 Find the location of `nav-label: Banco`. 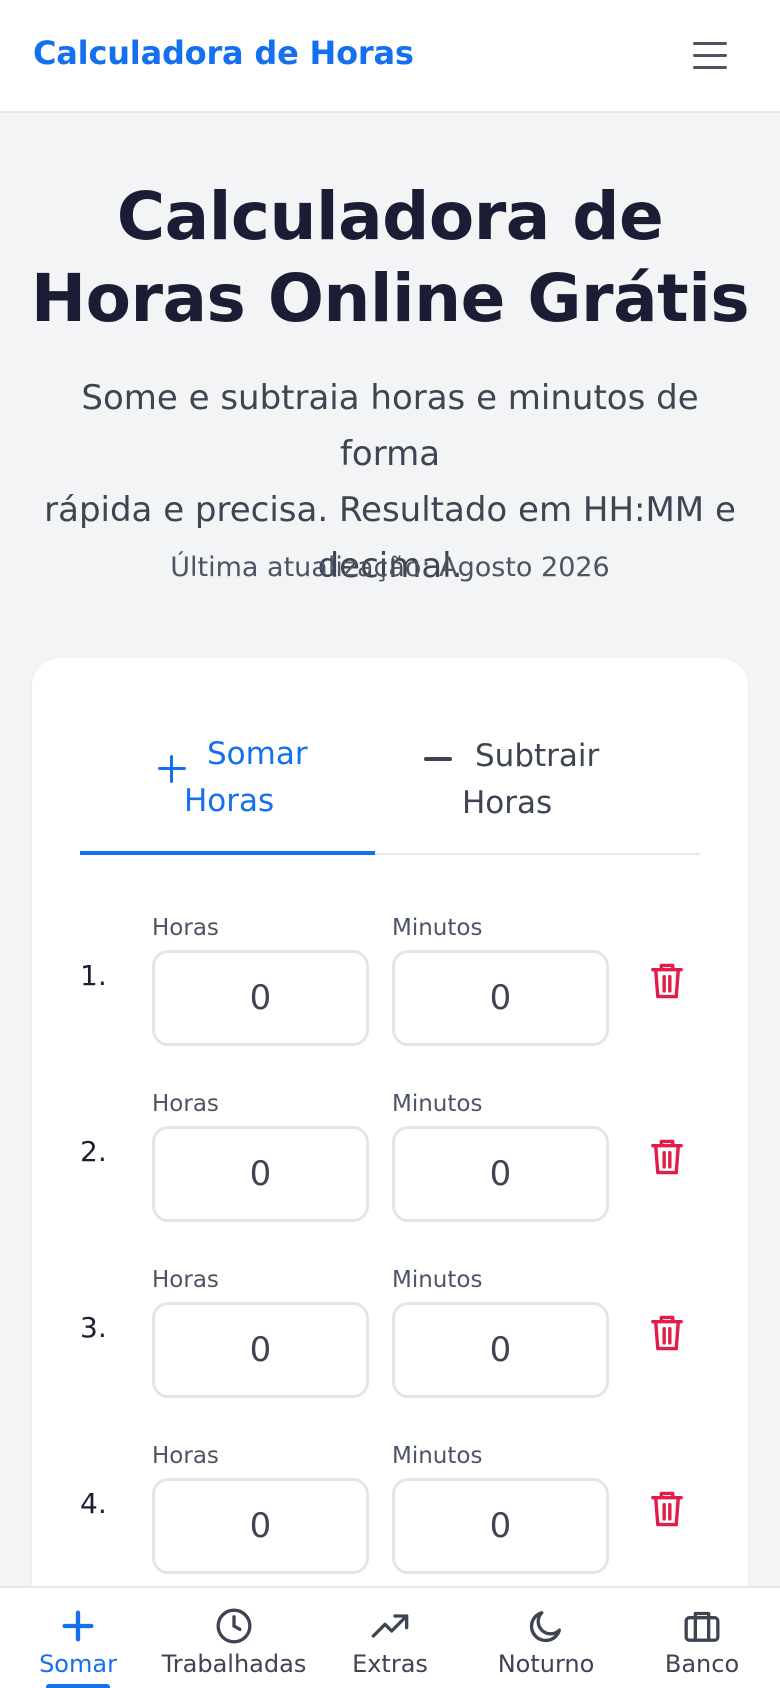

nav-label: Banco is located at coordinates (702, 1664).